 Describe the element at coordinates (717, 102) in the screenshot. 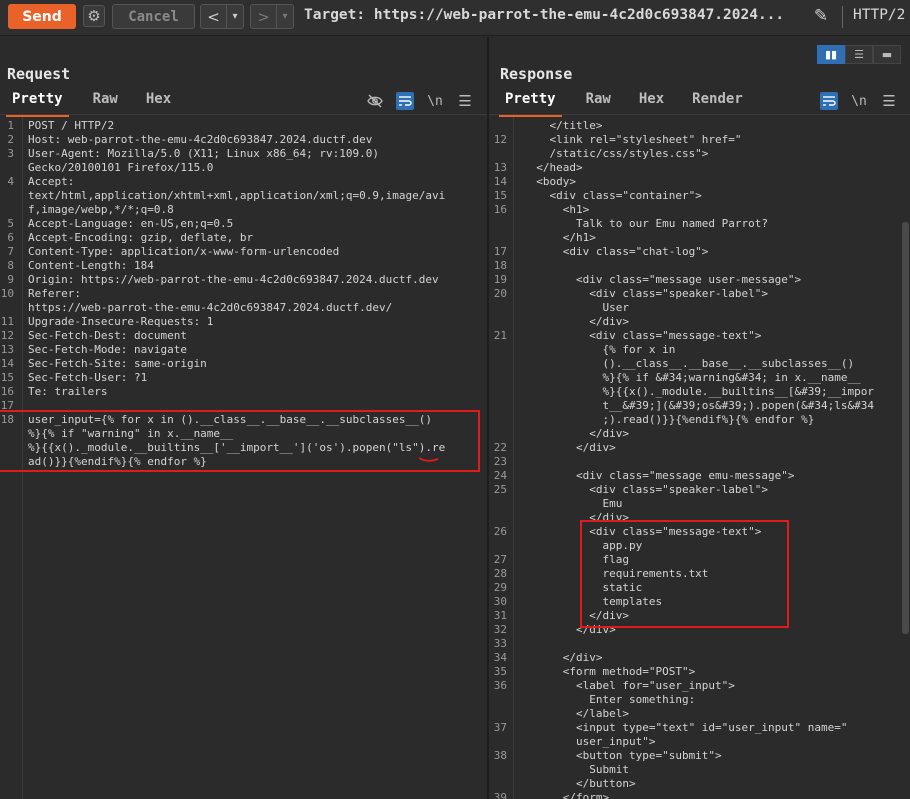

I see `tab-response-render: Render` at that location.